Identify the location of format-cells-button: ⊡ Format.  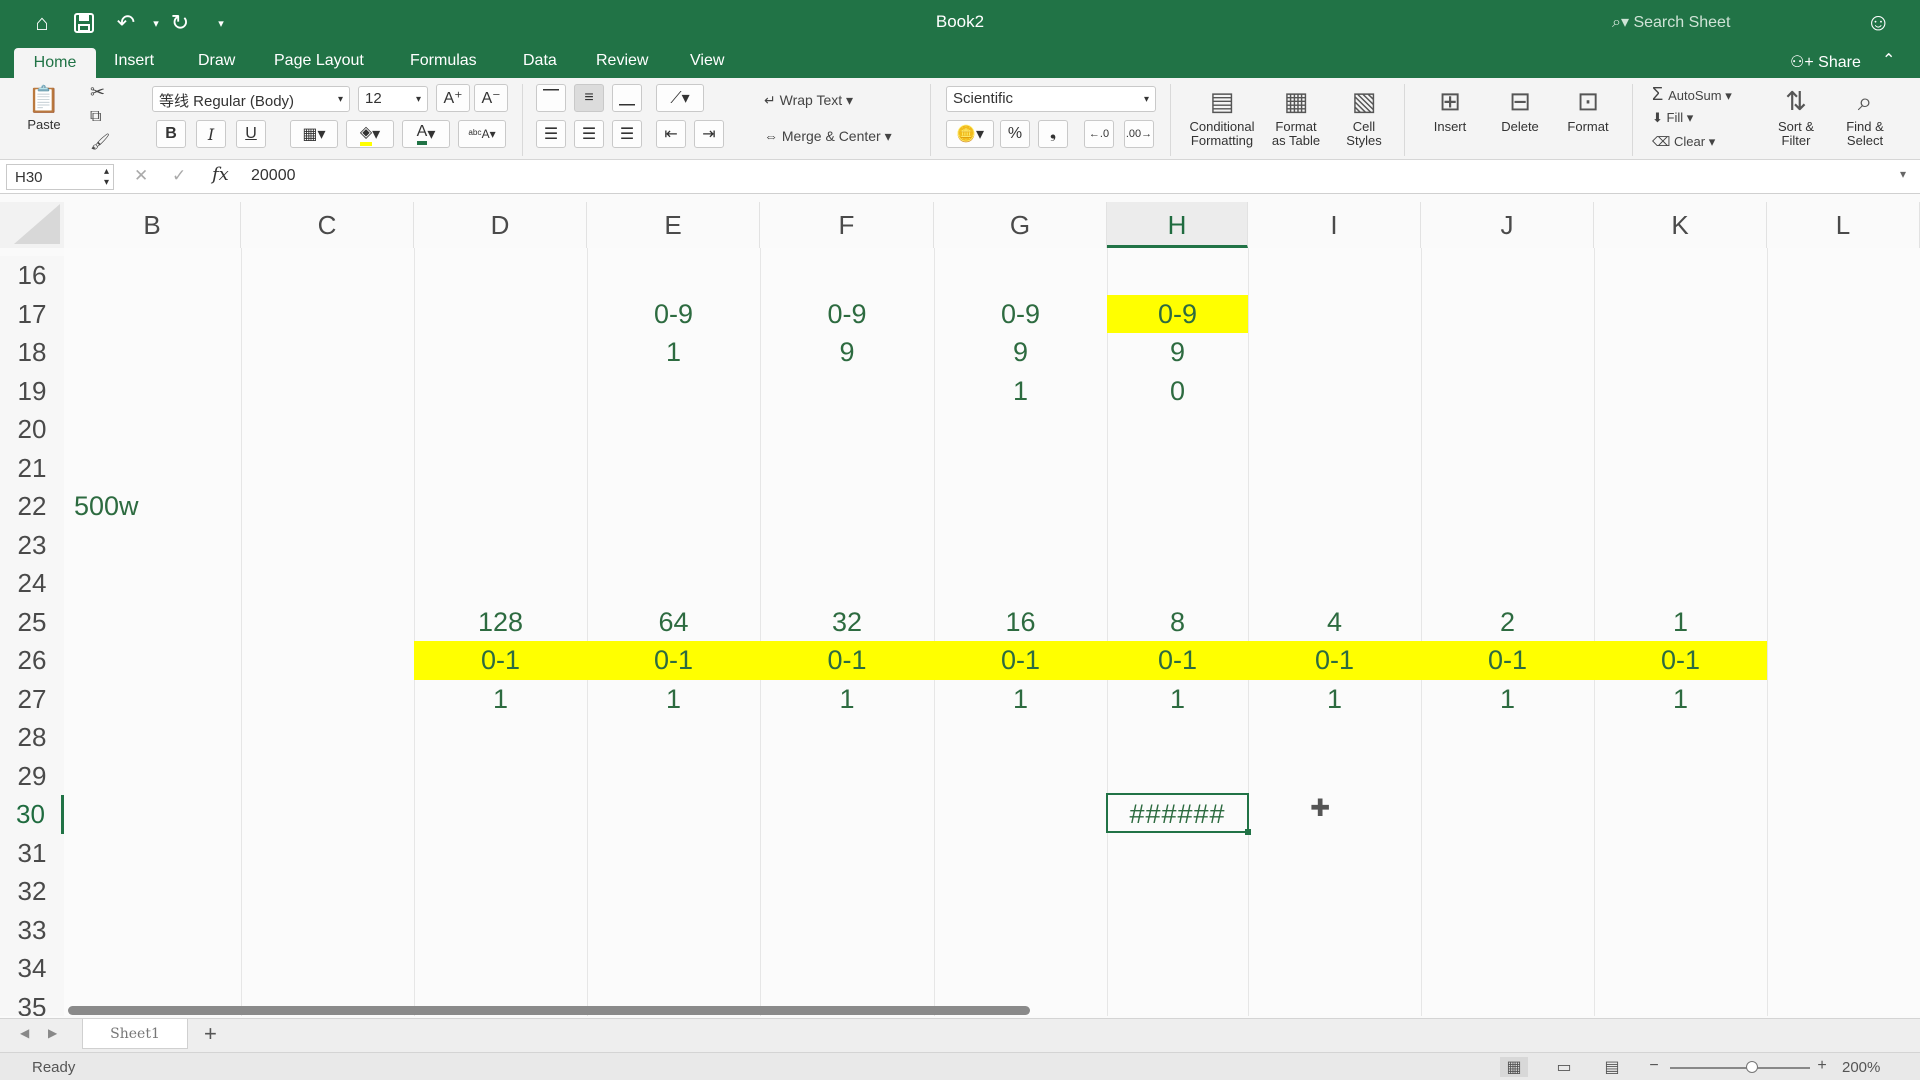
(1588, 110).